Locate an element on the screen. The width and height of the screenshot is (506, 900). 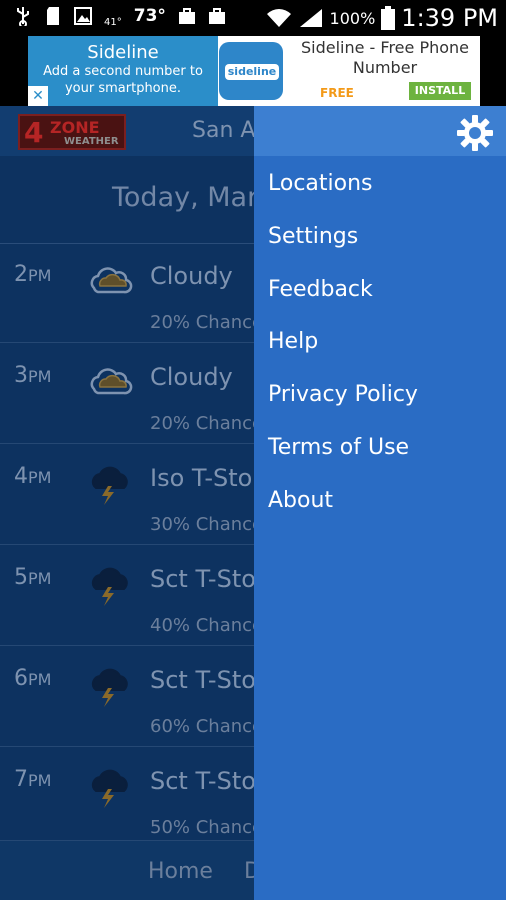
menu-item-help: Help is located at coordinates (380, 346).